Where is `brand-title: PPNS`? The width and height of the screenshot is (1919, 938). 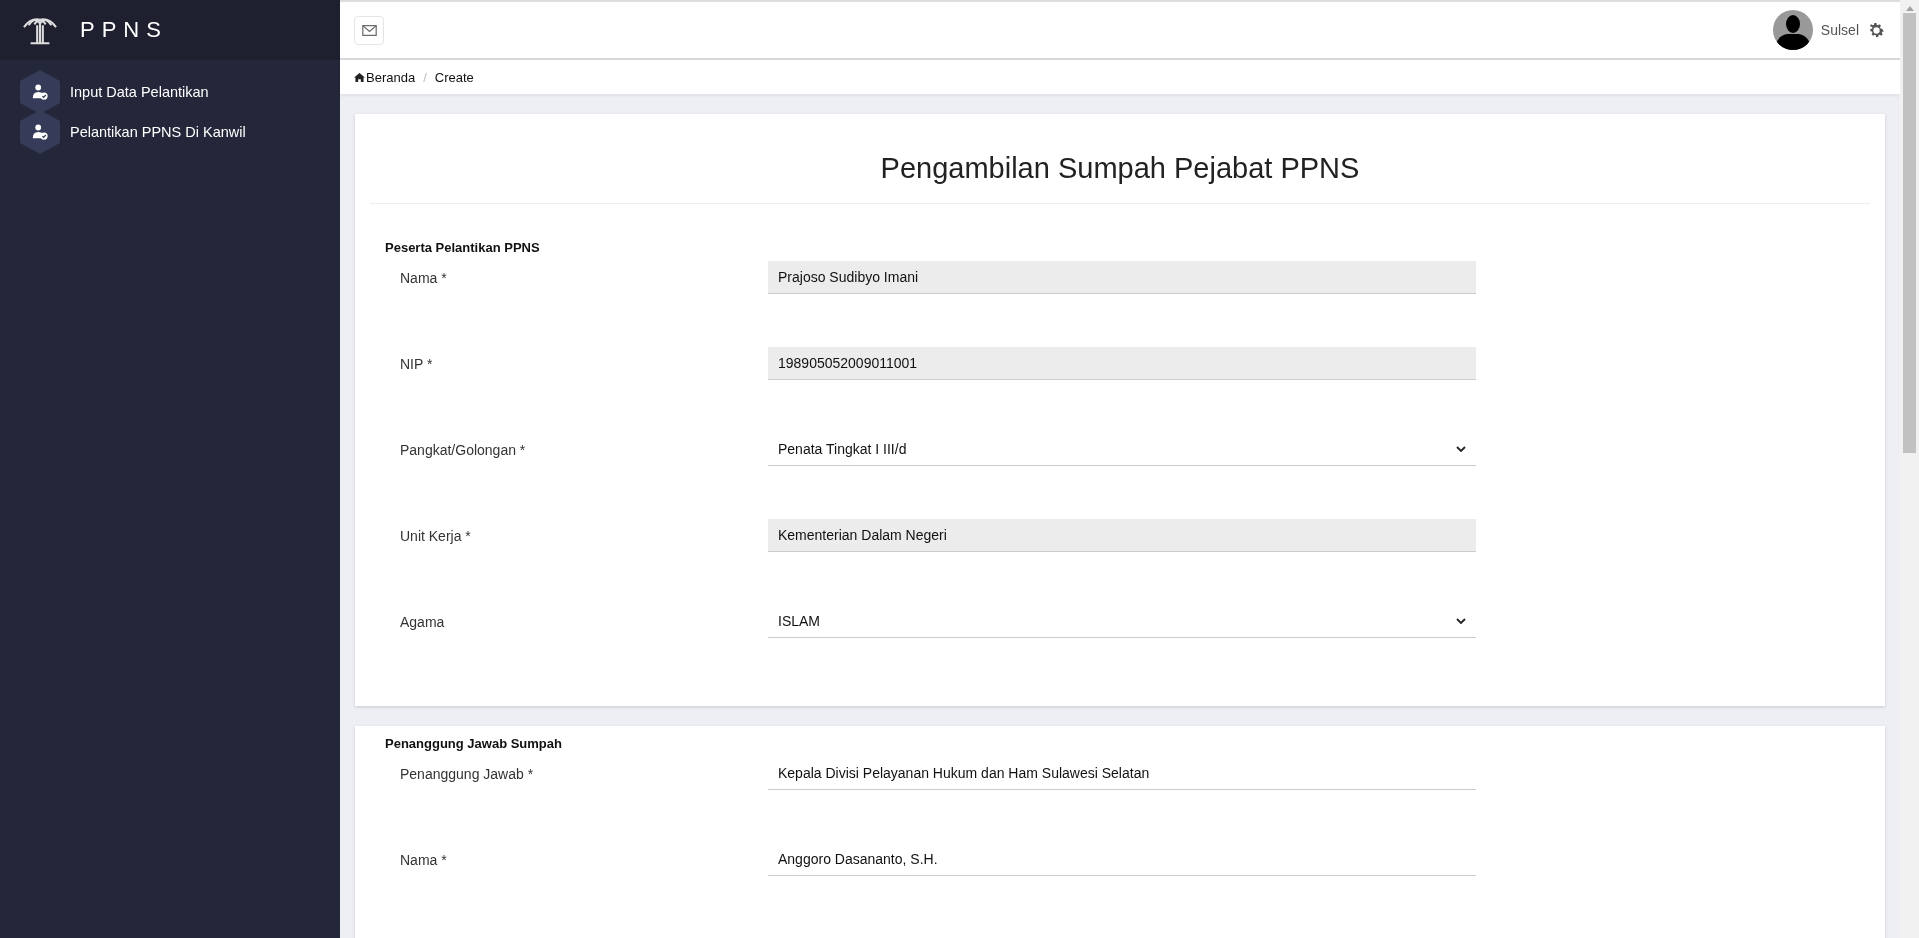 brand-title: PPNS is located at coordinates (124, 30).